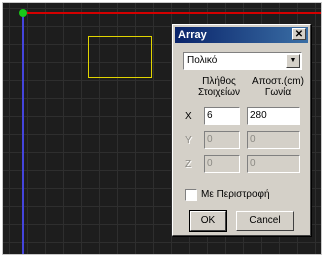  Describe the element at coordinates (188, 140) in the screenshot. I see `row-y-label: Y` at that location.